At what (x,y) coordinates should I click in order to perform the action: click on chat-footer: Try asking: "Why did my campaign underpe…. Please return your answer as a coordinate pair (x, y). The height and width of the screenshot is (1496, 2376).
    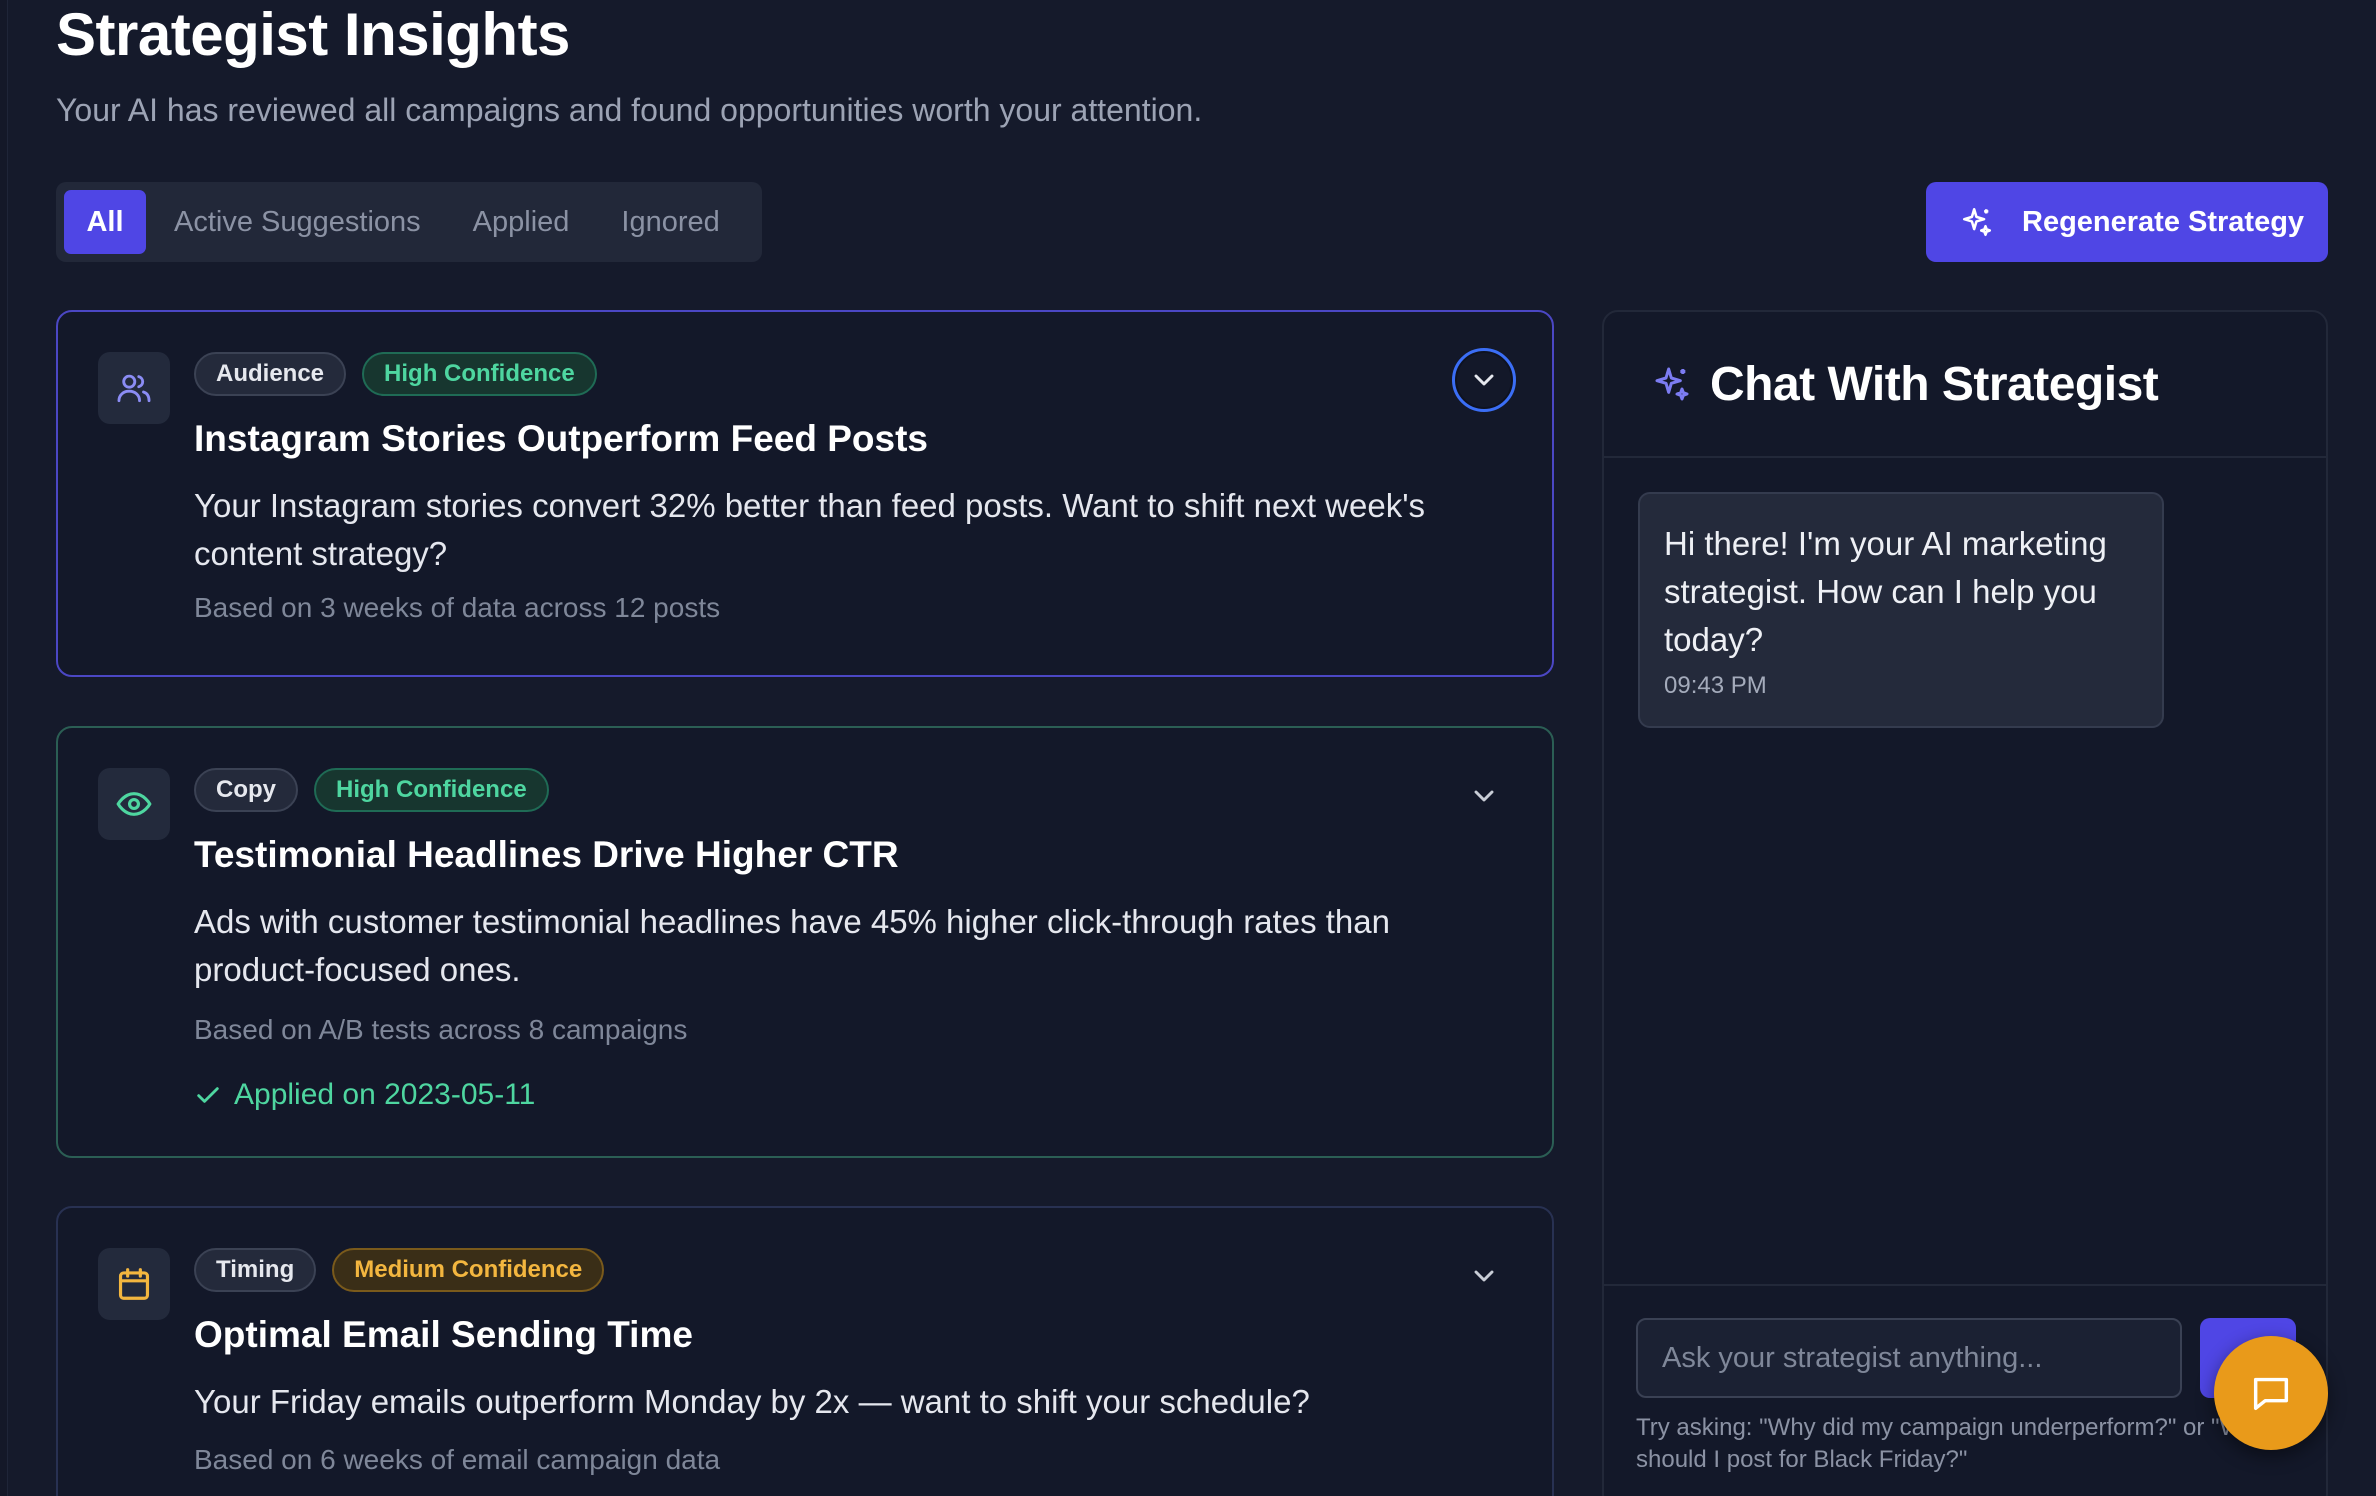
    Looking at the image, I should click on (1965, 1378).